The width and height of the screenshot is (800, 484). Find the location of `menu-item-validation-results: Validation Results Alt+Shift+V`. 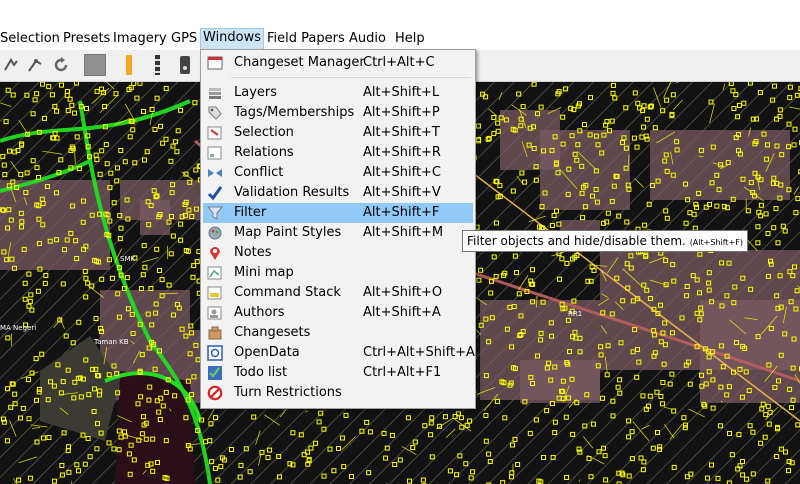

menu-item-validation-results: Validation Results Alt+Shift+V is located at coordinates (338, 193).